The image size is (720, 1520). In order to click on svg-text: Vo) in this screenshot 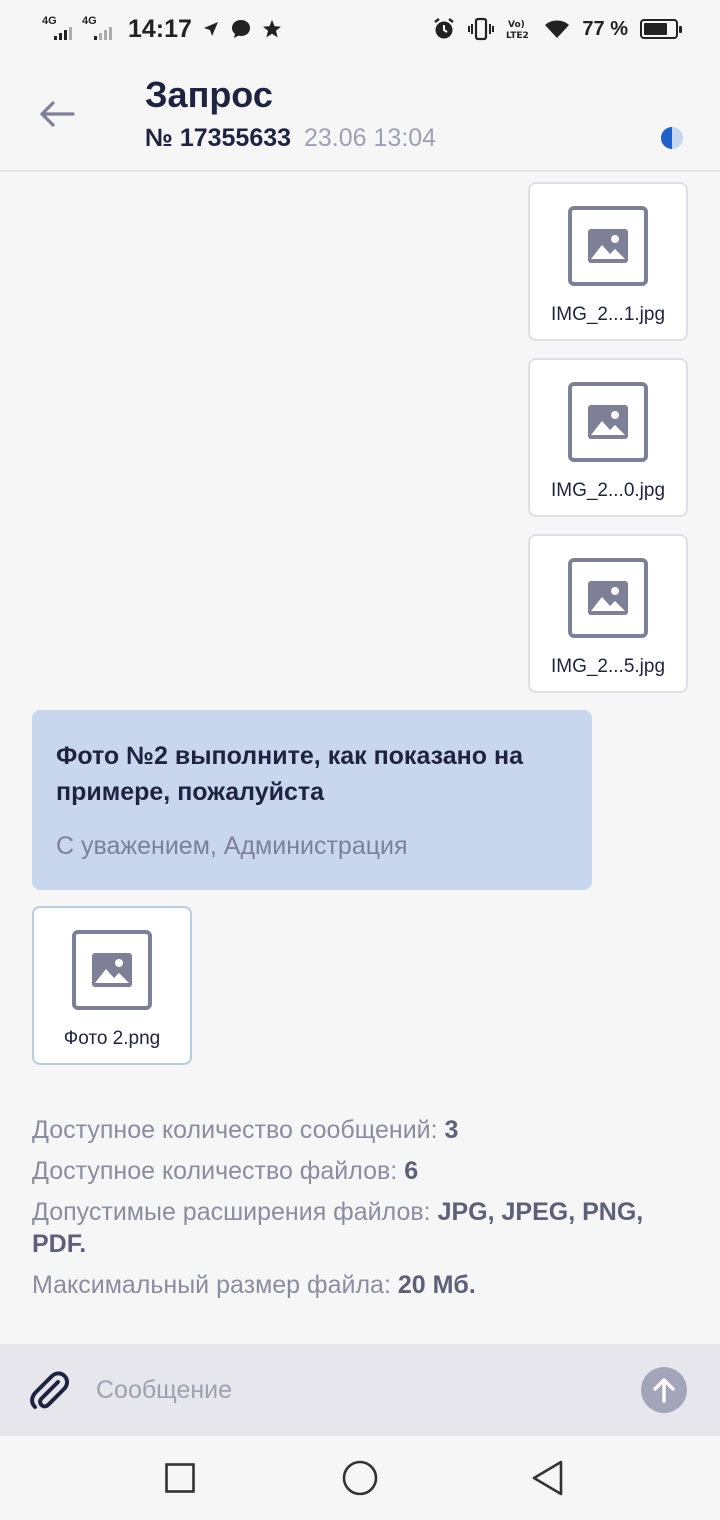, I will do `click(516, 25)`.